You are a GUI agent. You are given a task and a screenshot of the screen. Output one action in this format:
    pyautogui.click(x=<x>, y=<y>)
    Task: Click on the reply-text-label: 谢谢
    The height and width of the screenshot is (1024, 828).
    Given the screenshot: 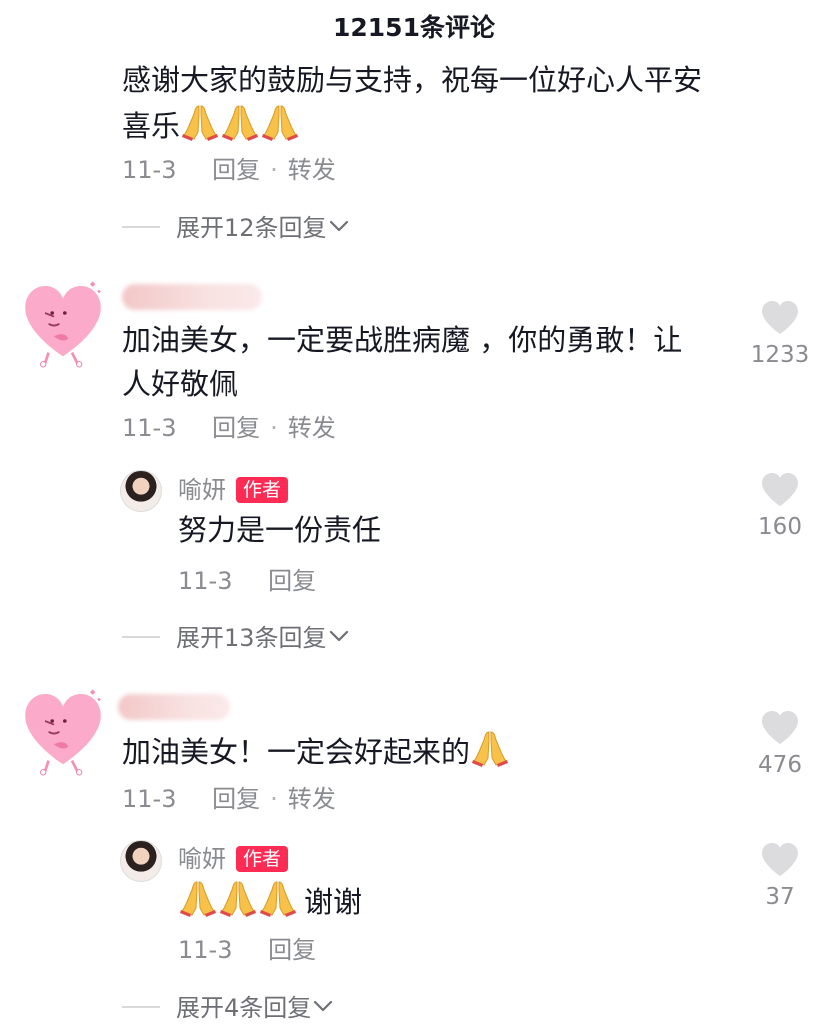 What is the action you would take?
    pyautogui.click(x=333, y=902)
    